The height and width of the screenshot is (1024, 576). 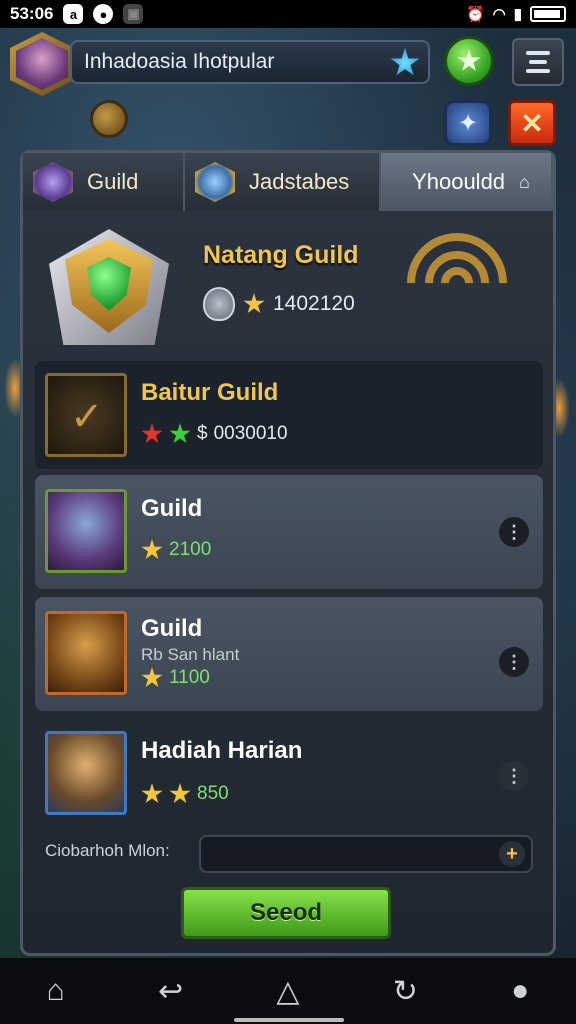 I want to click on list-item: ✓ Baitur Guild $ 0030010, so click(x=289, y=415).